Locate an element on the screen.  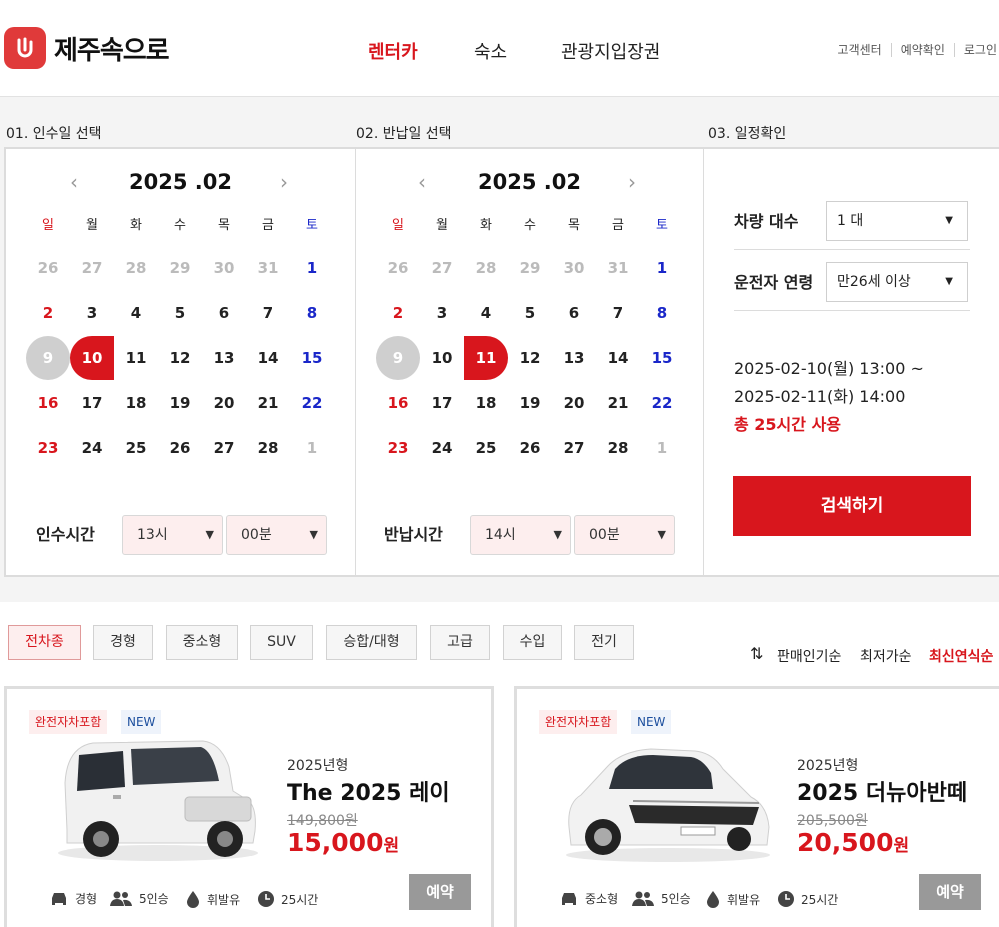
util-customer-center: 고객센터 is located at coordinates (860, 50).